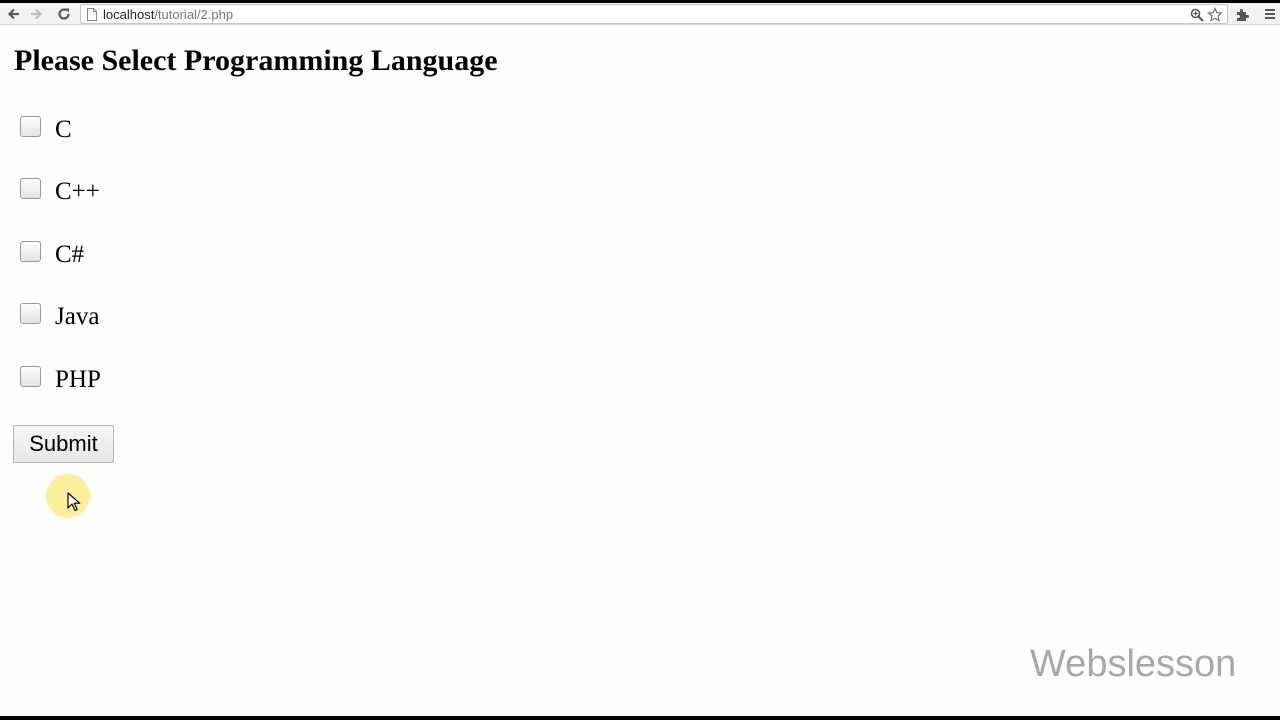 The image size is (1280, 720). Describe the element at coordinates (256, 60) in the screenshot. I see `page-title: Please Select Programming Language` at that location.